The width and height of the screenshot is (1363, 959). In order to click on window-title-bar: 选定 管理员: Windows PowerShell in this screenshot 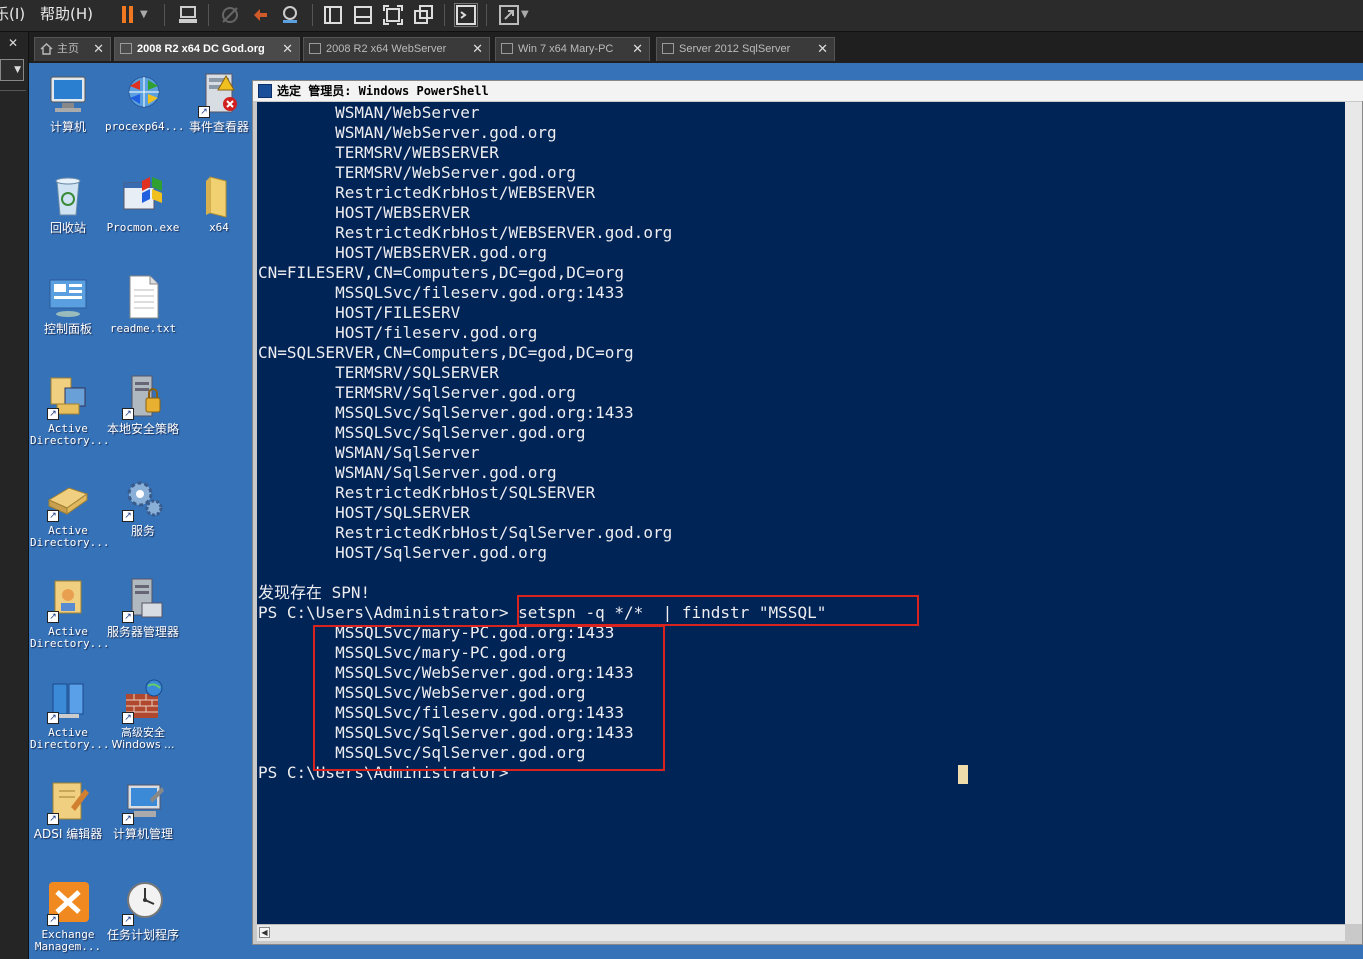, I will do `click(808, 91)`.